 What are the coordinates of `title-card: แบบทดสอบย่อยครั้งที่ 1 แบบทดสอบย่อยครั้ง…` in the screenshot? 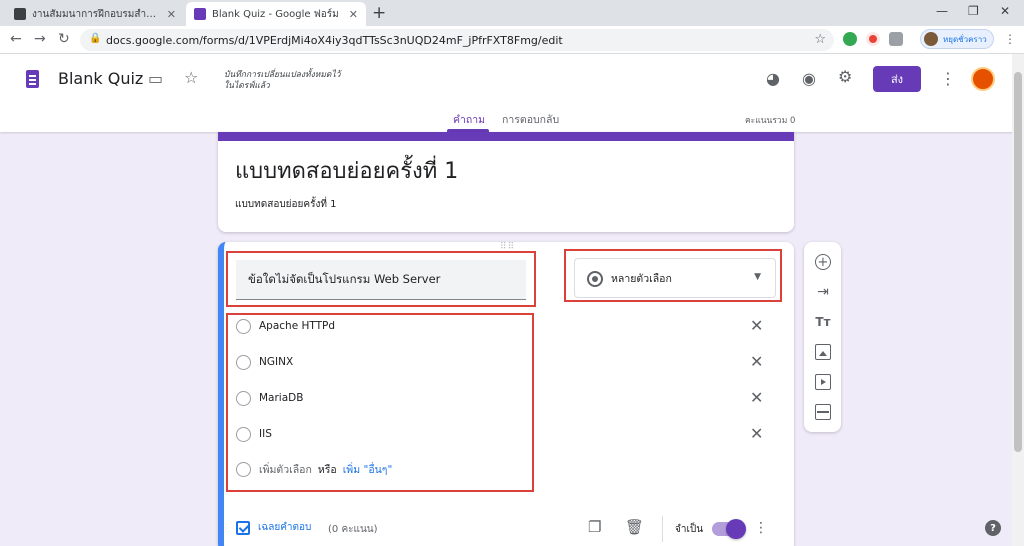 It's located at (506, 182).